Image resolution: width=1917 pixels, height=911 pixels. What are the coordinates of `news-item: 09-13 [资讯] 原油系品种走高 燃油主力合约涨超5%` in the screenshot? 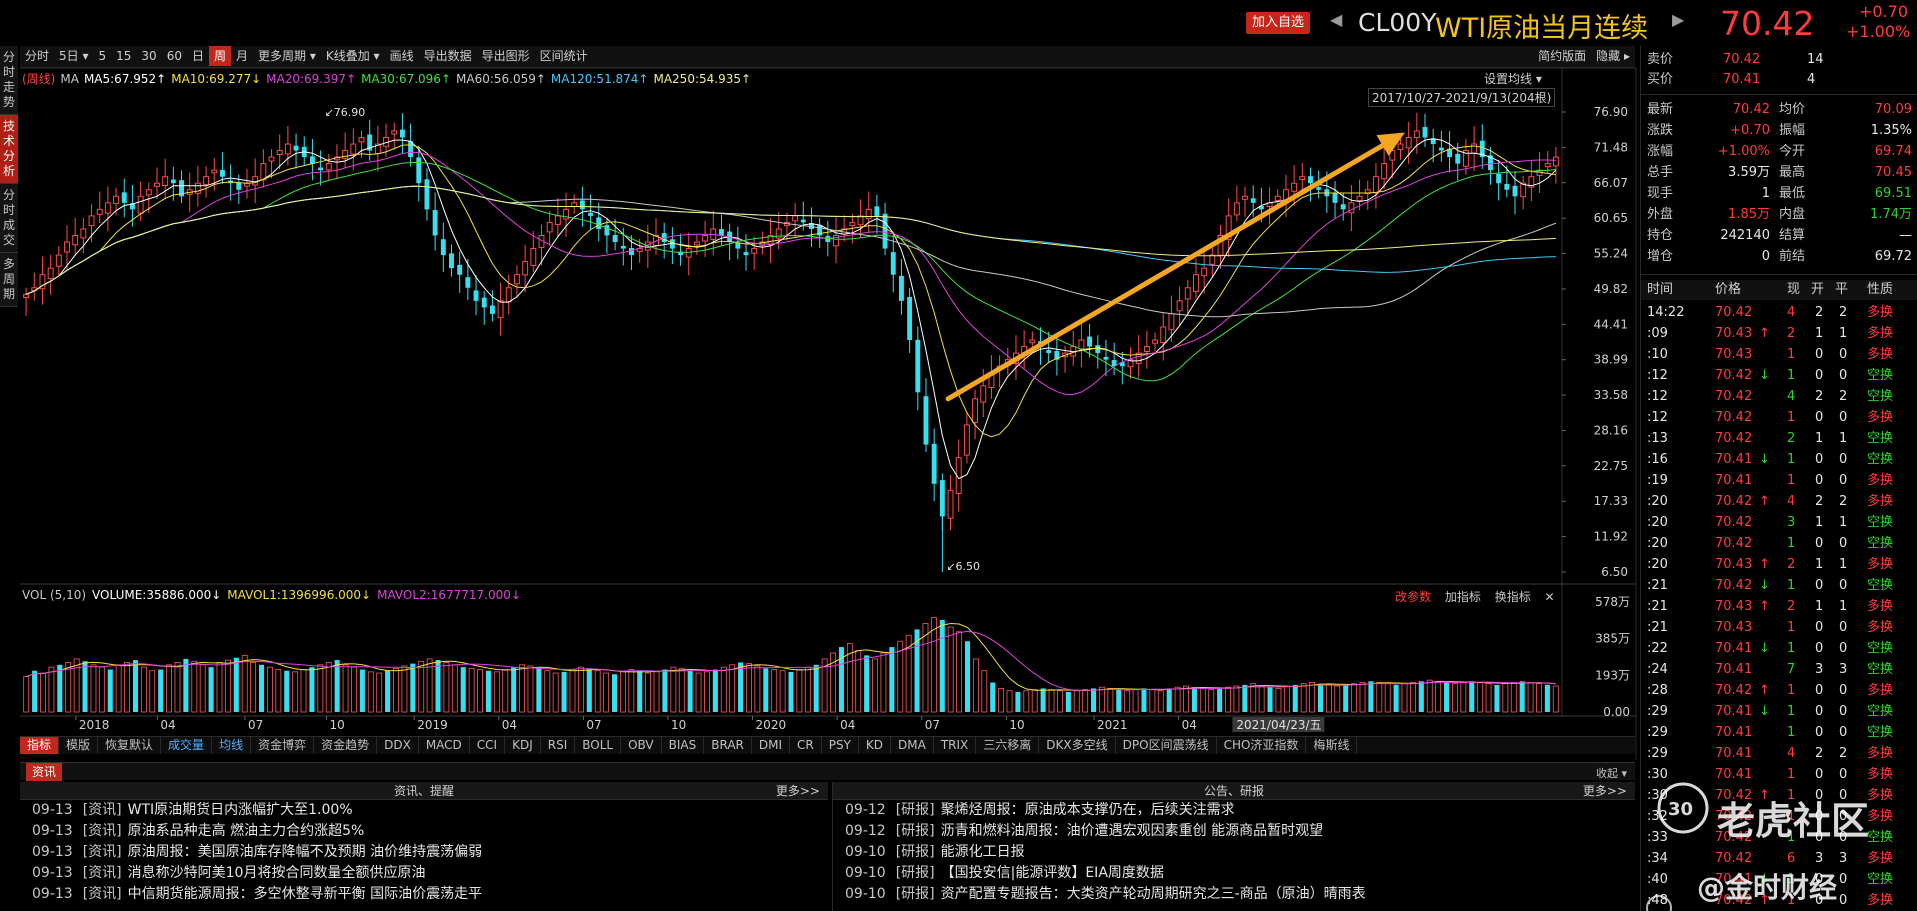 It's located at (424, 831).